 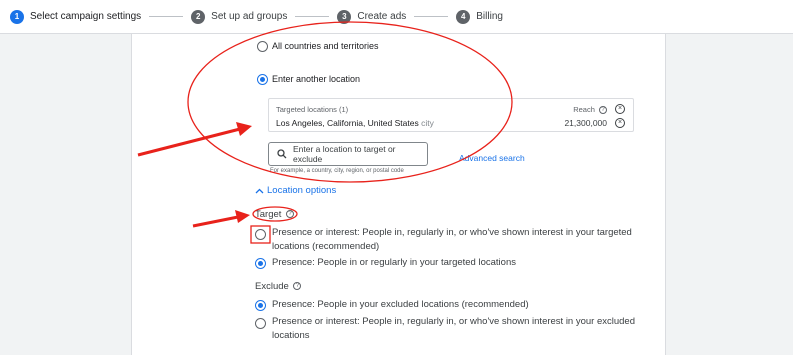 What do you see at coordinates (260, 323) in the screenshot?
I see `radio-exclude-presence-or-interest` at bounding box center [260, 323].